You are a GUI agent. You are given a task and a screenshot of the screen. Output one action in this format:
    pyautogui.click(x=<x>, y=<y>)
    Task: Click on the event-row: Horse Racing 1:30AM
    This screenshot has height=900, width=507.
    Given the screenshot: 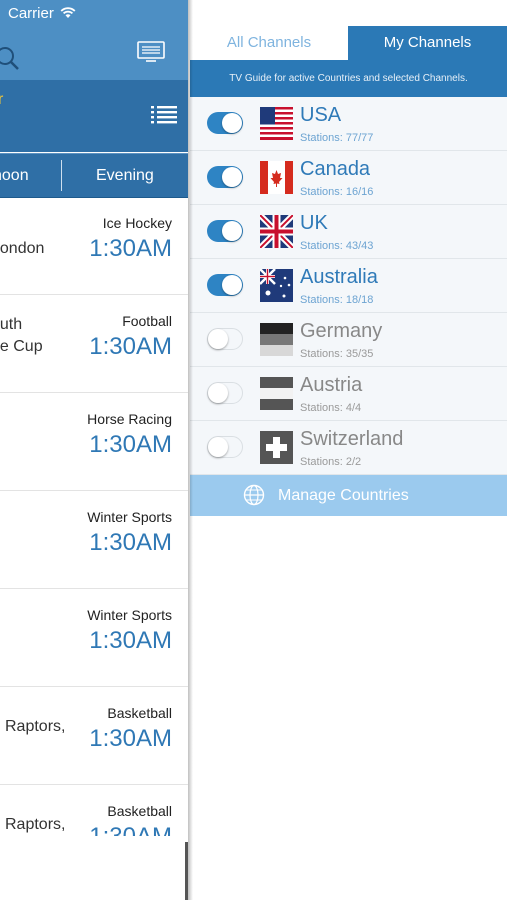 What is the action you would take?
    pyautogui.click(x=94, y=442)
    